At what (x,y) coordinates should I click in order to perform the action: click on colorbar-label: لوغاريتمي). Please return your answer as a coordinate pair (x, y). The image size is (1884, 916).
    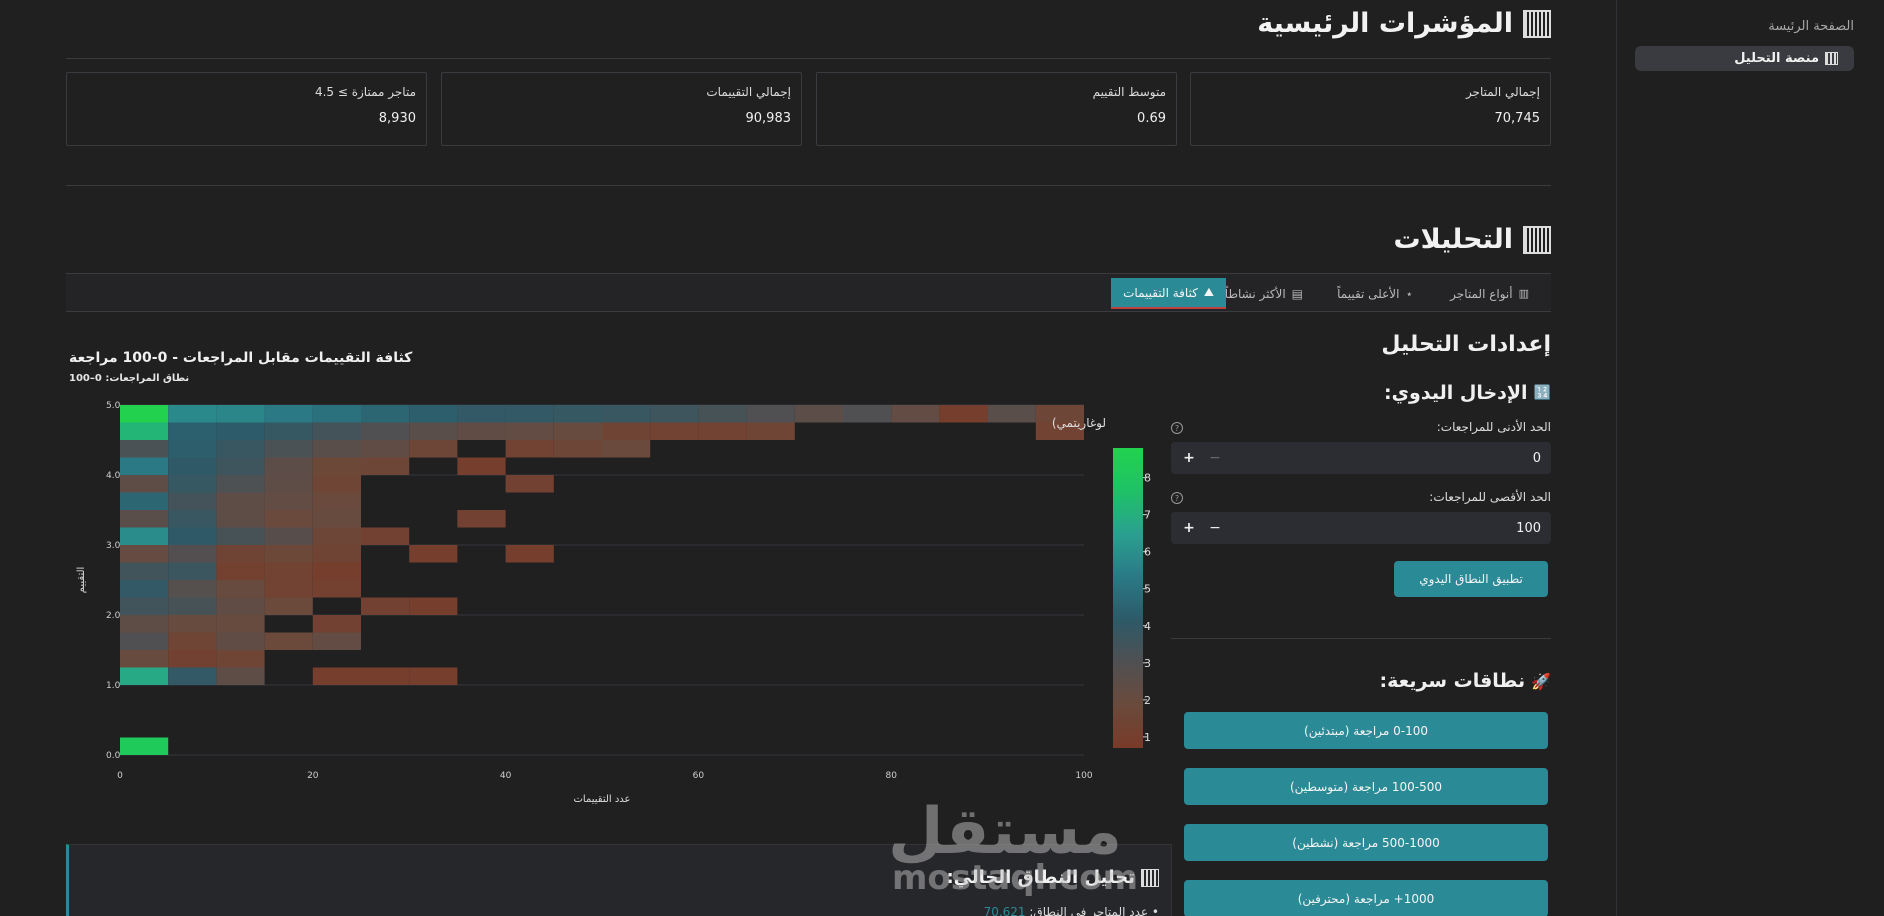
    Looking at the image, I should click on (1079, 423).